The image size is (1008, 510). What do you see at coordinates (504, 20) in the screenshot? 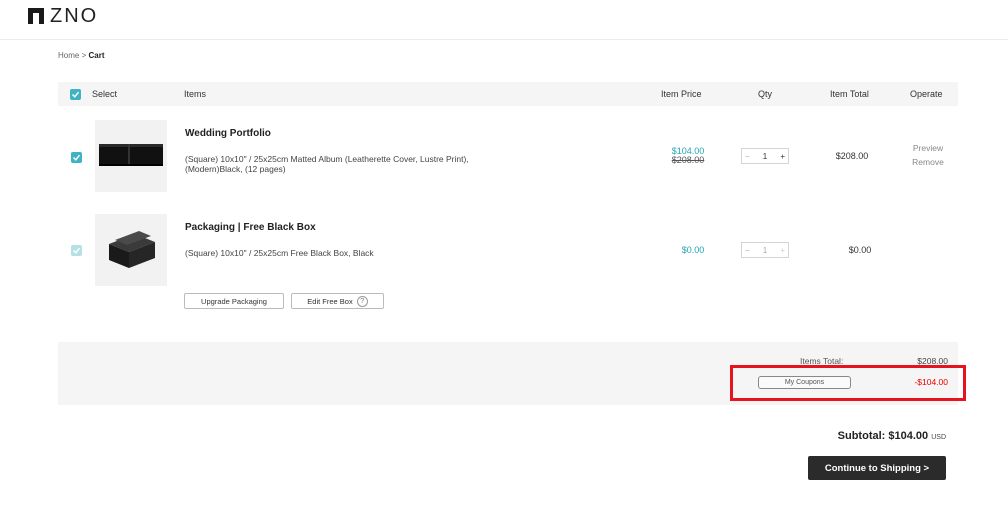
I see `top-header: ZNO` at bounding box center [504, 20].